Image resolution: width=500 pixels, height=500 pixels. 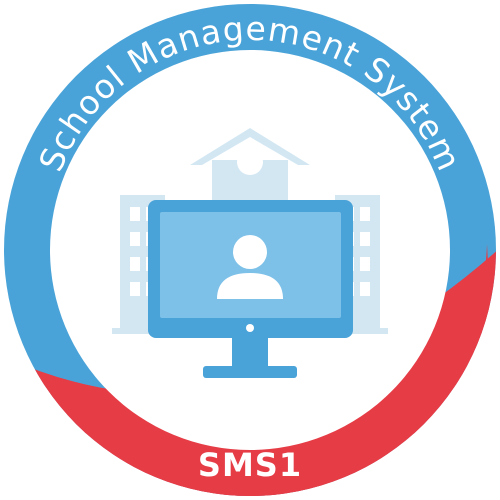 What do you see at coordinates (250, 328) in the screenshot?
I see `monitor-power-dot` at bounding box center [250, 328].